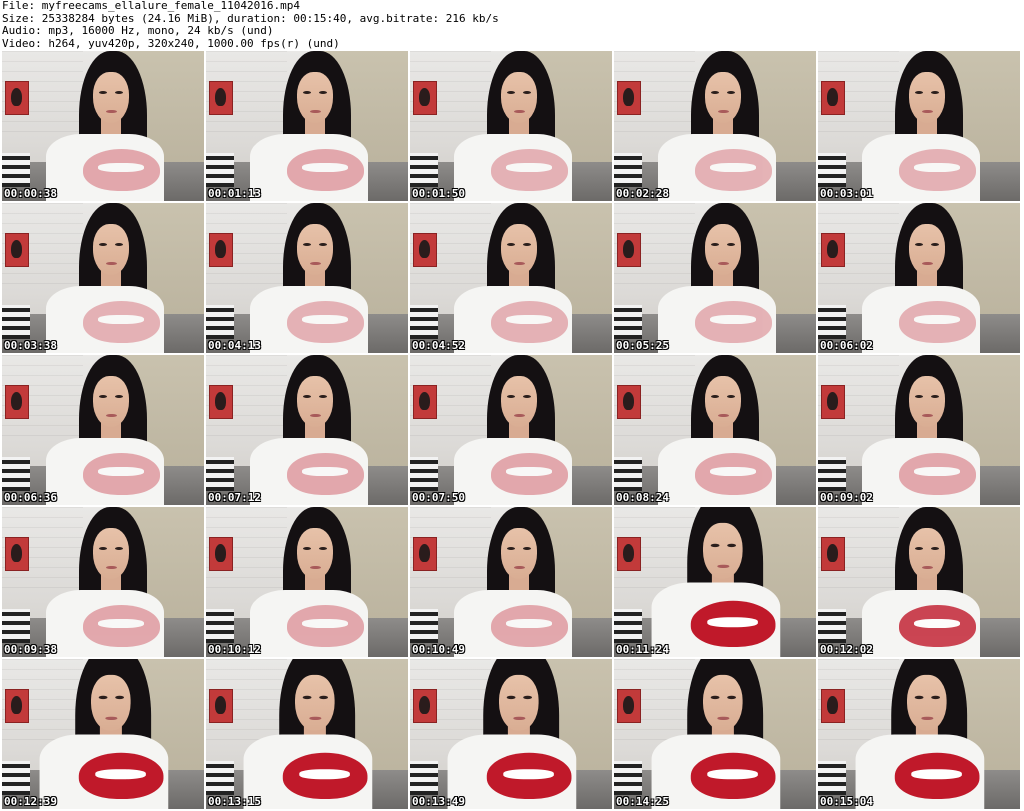 This screenshot has height=811, width=1024. Describe the element at coordinates (511, 278) in the screenshot. I see `video-frame-thumbnail: 00:04:52` at that location.